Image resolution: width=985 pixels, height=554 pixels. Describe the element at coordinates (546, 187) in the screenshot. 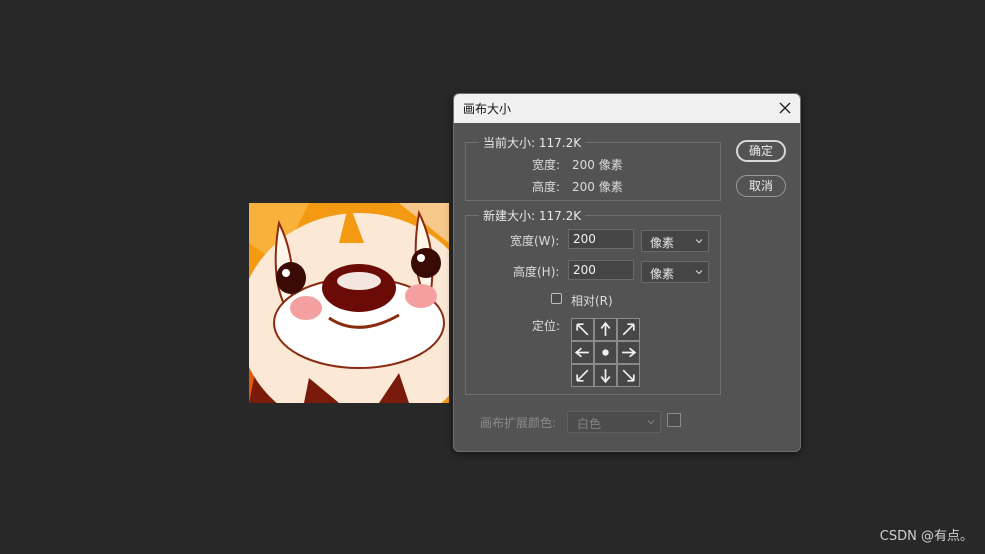

I see `current-height-label: 高度:` at that location.